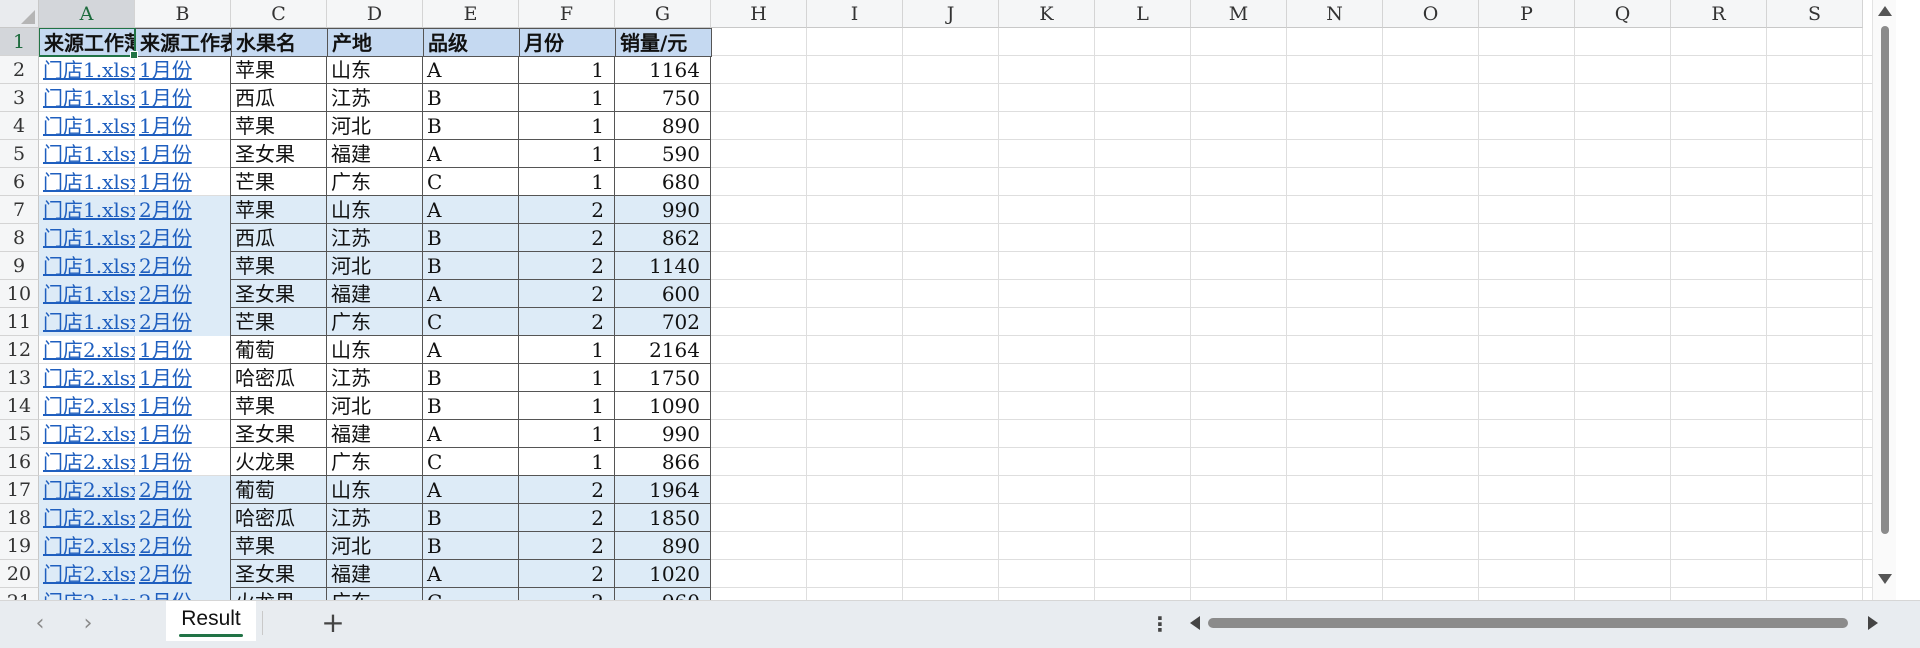 The width and height of the screenshot is (1920, 648). What do you see at coordinates (375, 126) in the screenshot?
I see `table-cell: 河北` at bounding box center [375, 126].